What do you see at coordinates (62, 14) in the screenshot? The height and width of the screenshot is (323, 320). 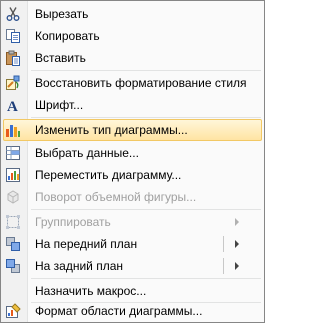 I see `menu-item-label: Вырезать` at bounding box center [62, 14].